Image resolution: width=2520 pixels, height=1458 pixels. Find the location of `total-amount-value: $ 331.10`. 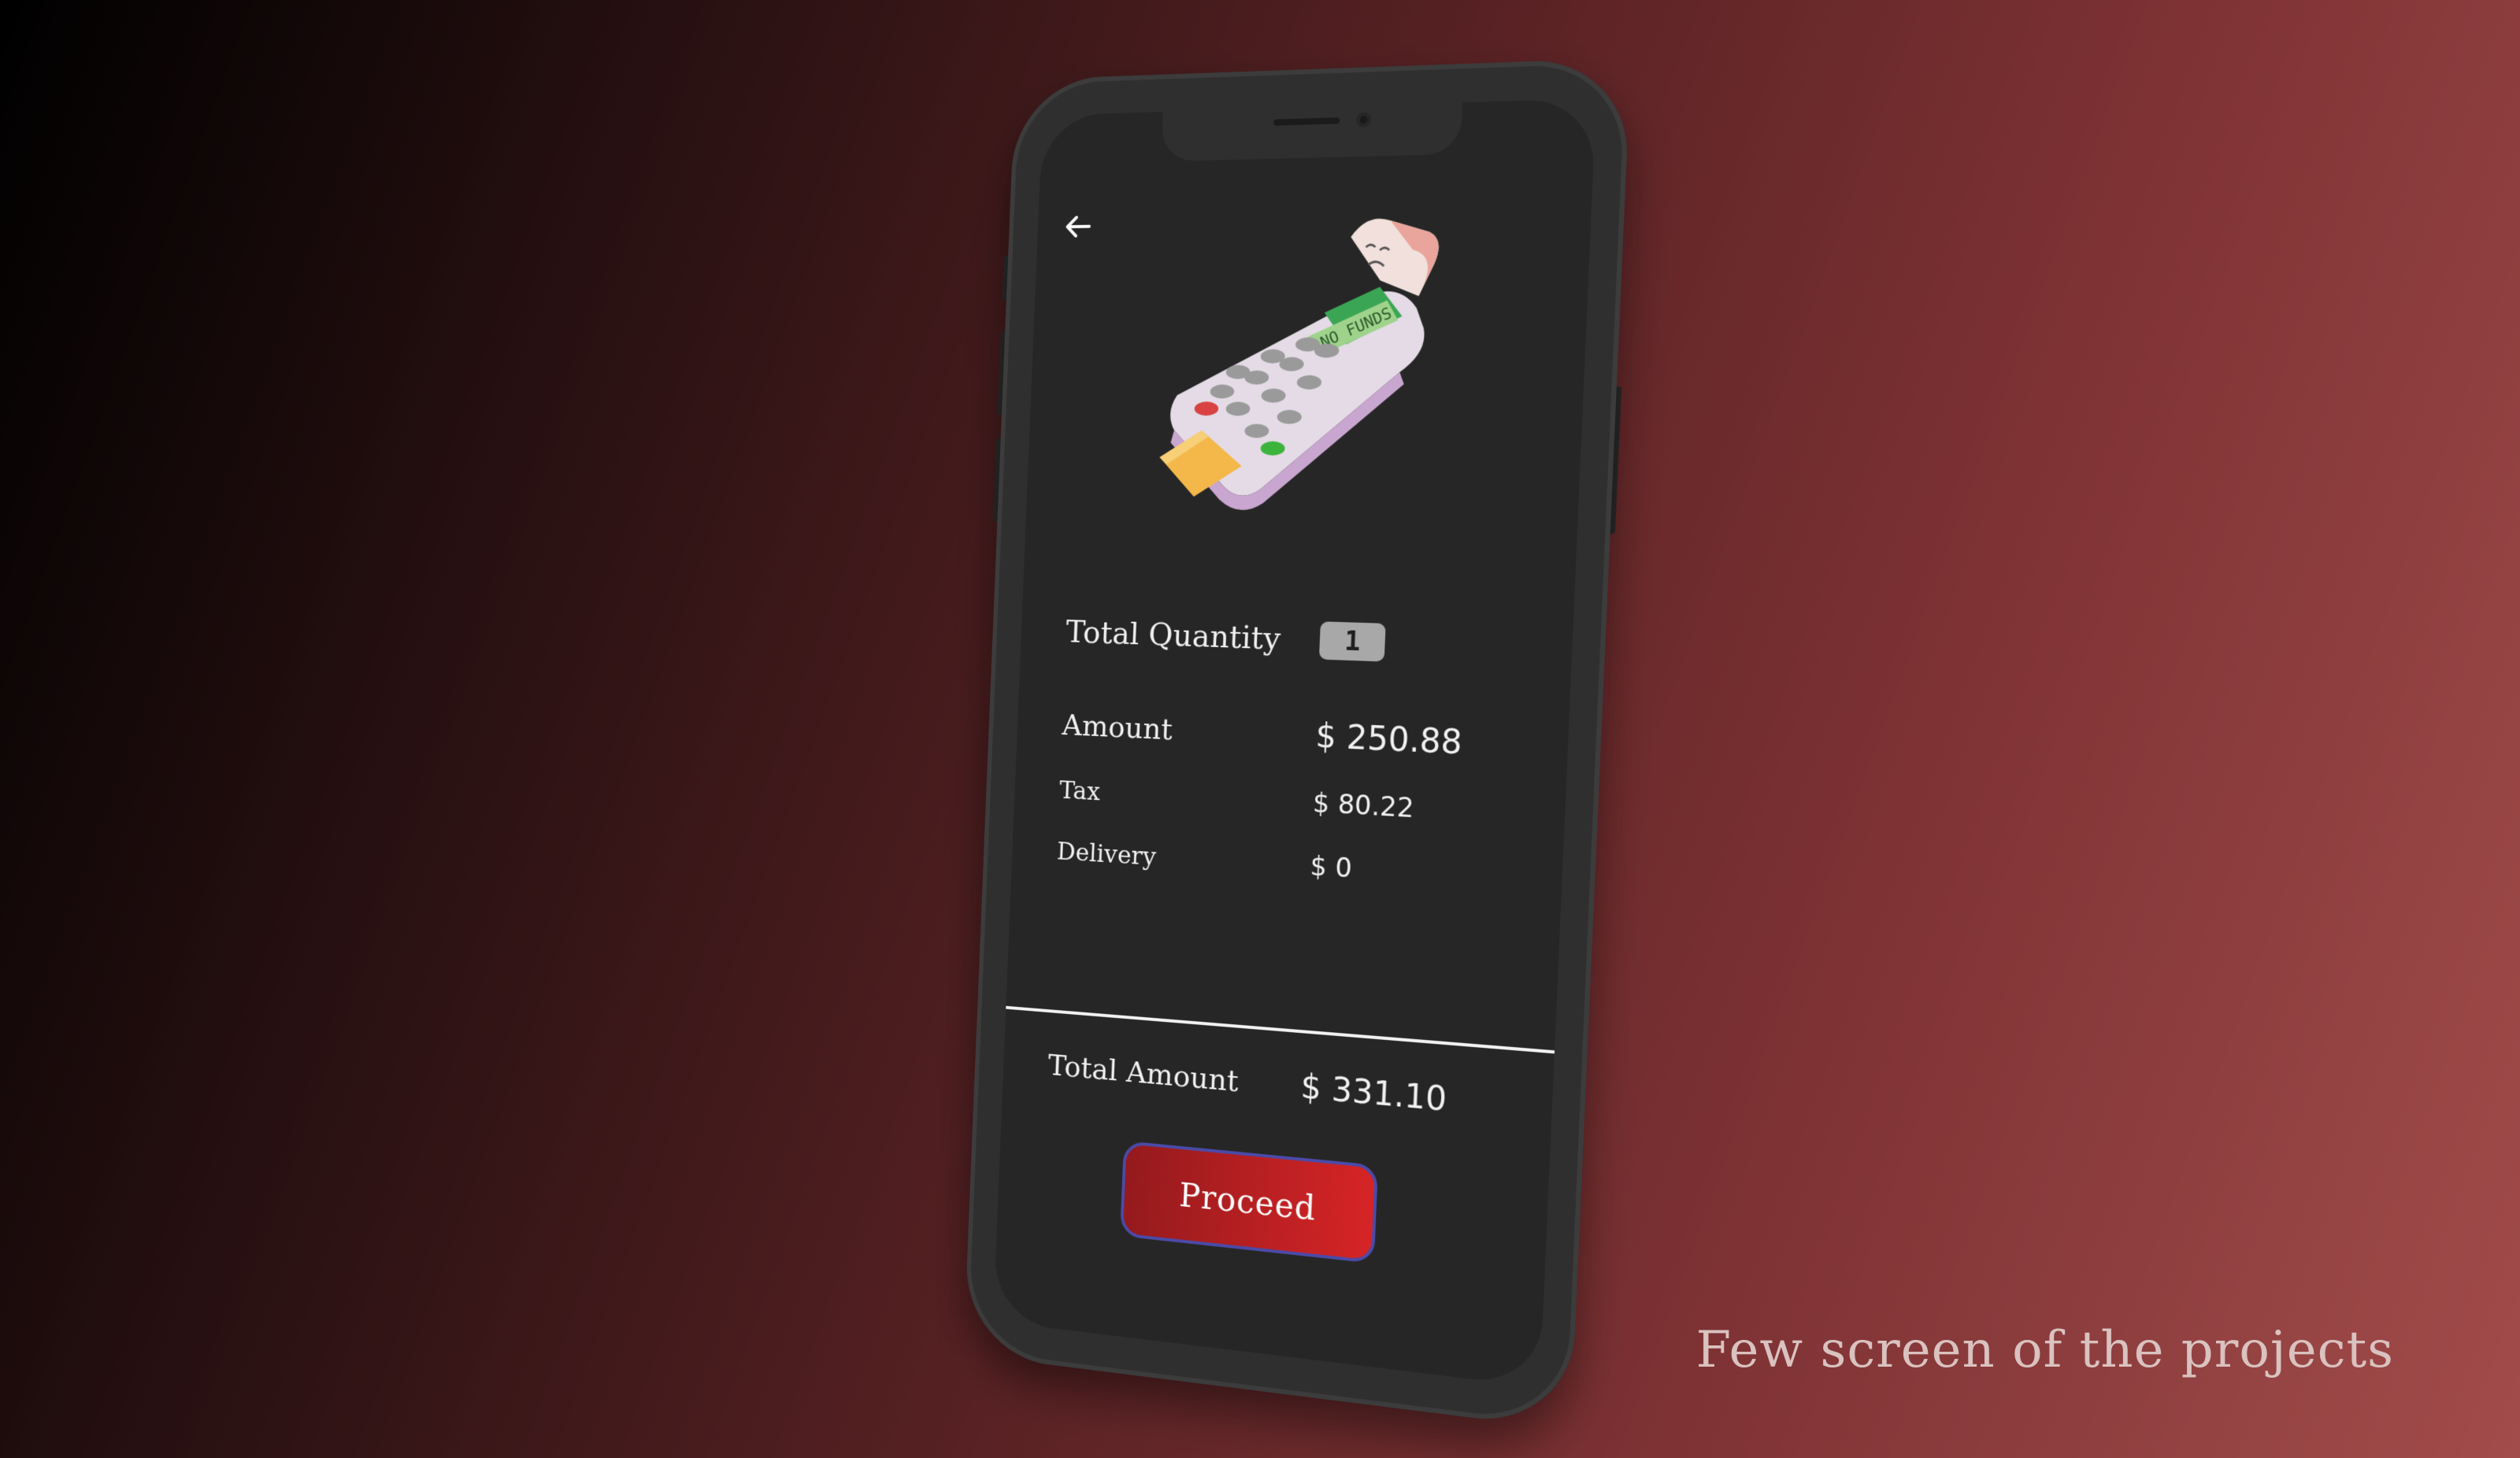

total-amount-value: $ 331.10 is located at coordinates (1373, 1093).